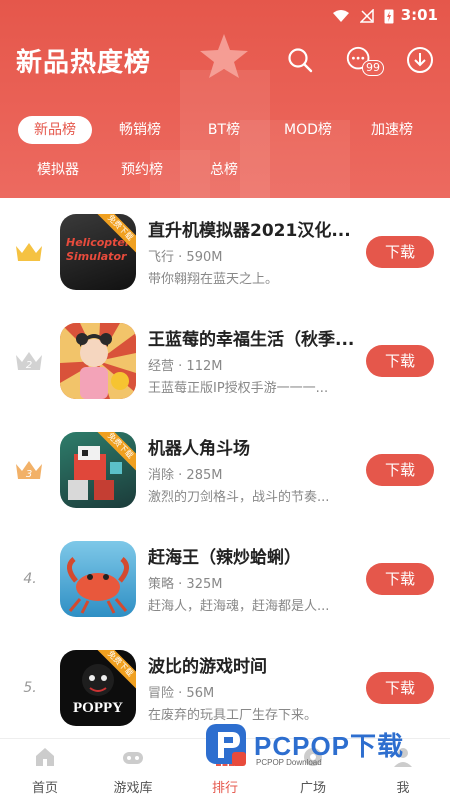 The width and height of the screenshot is (450, 800). Describe the element at coordinates (161, 475) in the screenshot. I see `app-category: 消除` at that location.